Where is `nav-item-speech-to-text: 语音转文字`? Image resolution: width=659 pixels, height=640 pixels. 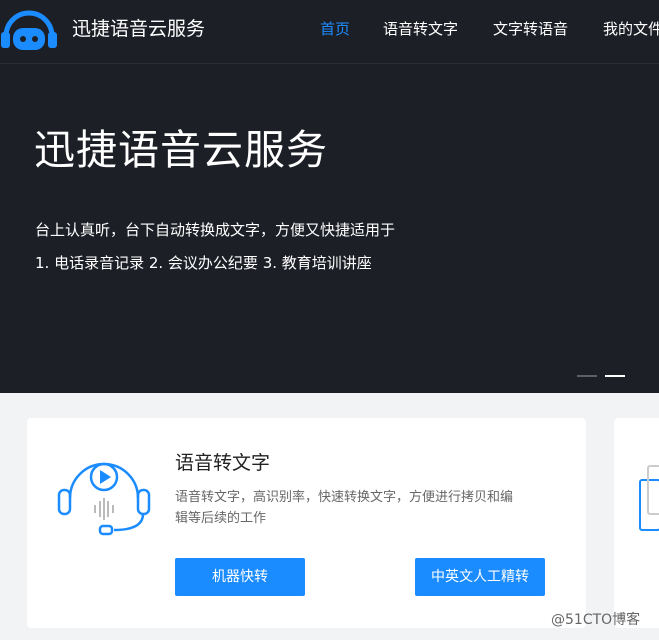 nav-item-speech-to-text: 语音转文字 is located at coordinates (420, 29).